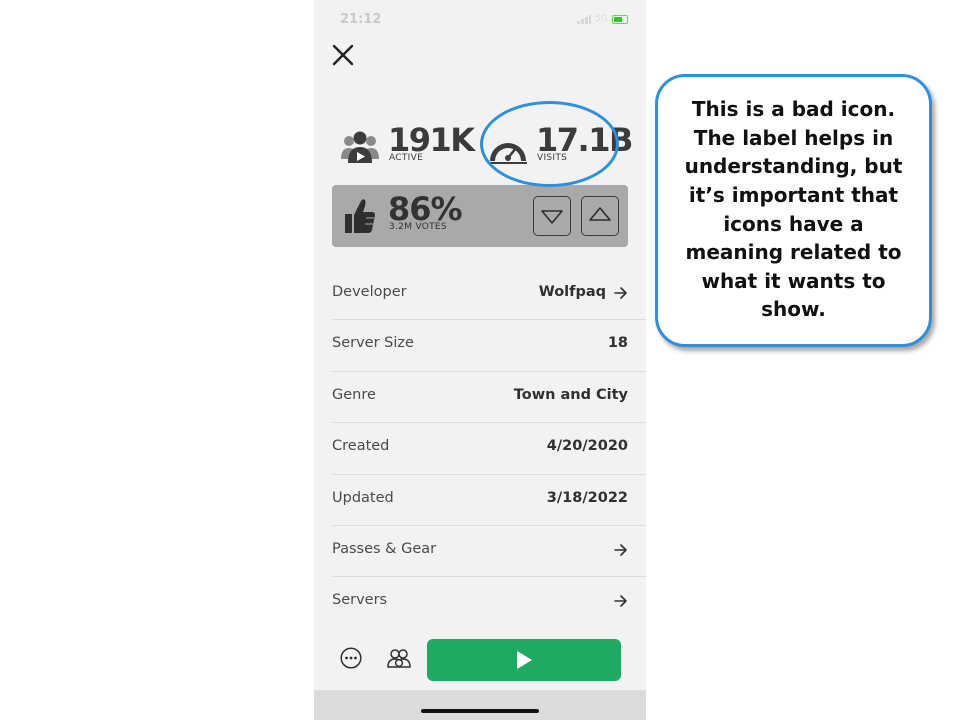  What do you see at coordinates (425, 209) in the screenshot?
I see `vote-percent: 86%` at bounding box center [425, 209].